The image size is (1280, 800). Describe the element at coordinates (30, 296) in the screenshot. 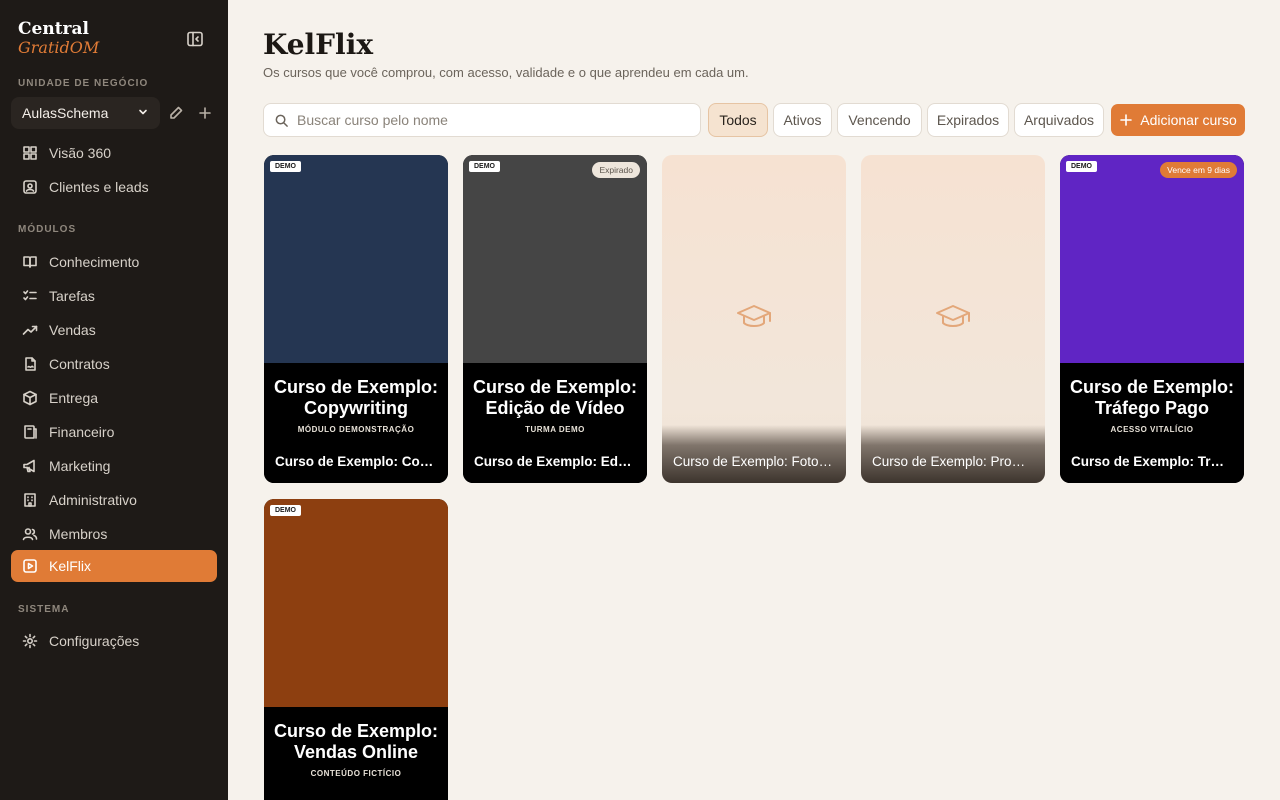

I see `checklist-icon` at that location.